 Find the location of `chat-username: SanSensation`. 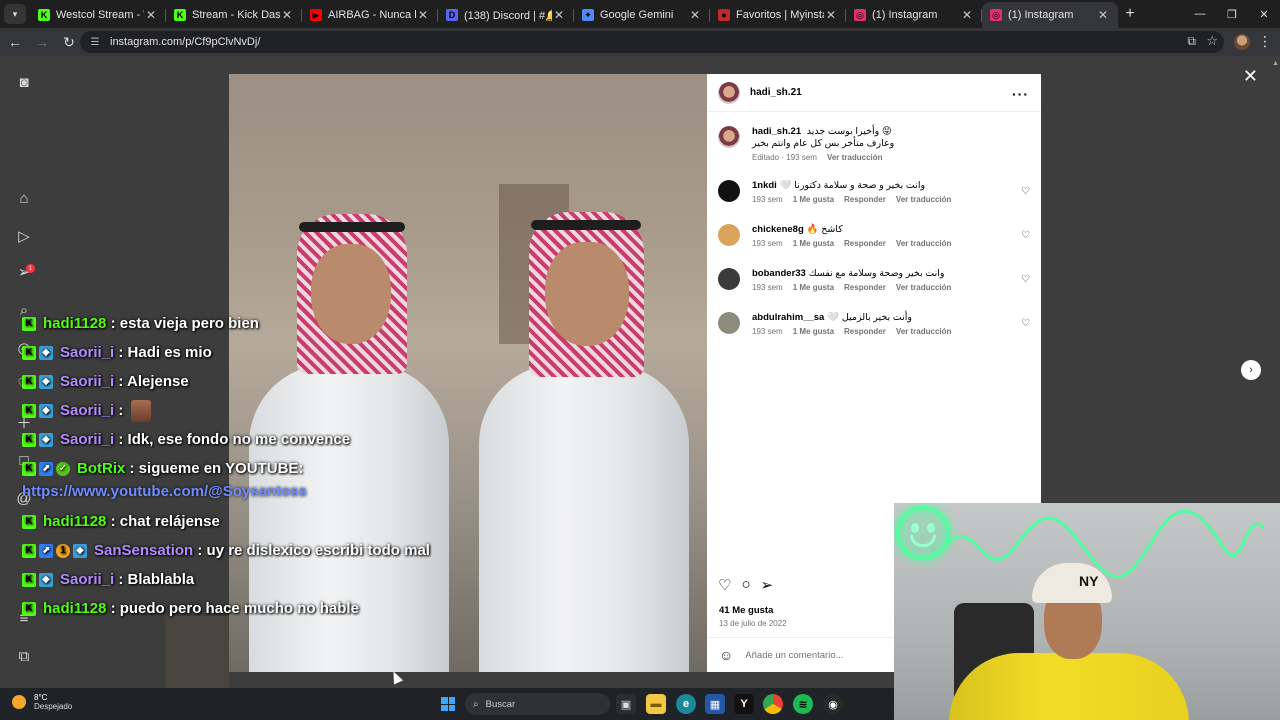

chat-username: SanSensation is located at coordinates (143, 550).